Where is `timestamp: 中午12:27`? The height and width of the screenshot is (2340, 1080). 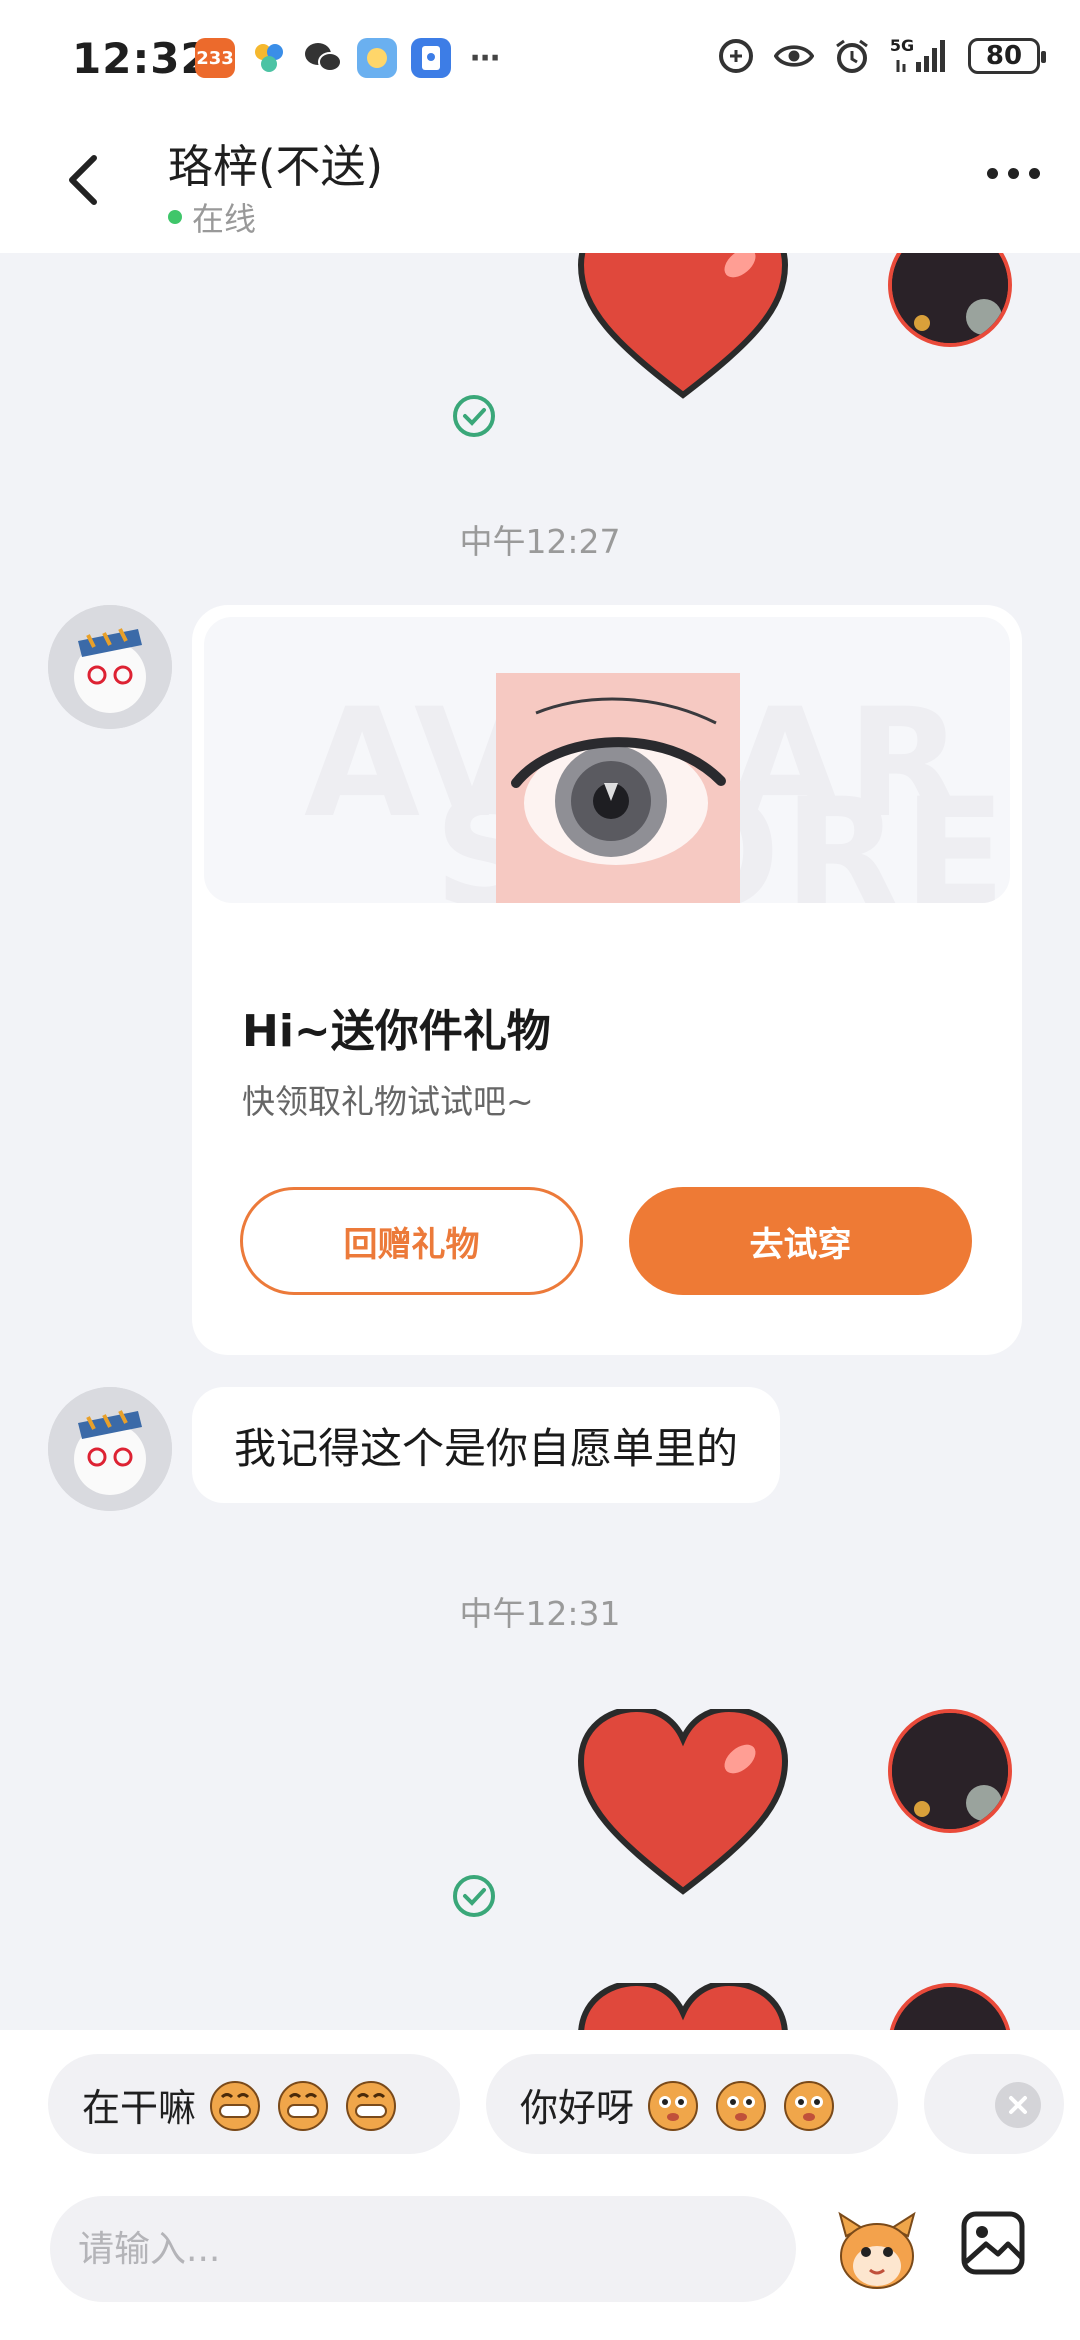 timestamp: 中午12:27 is located at coordinates (540, 541).